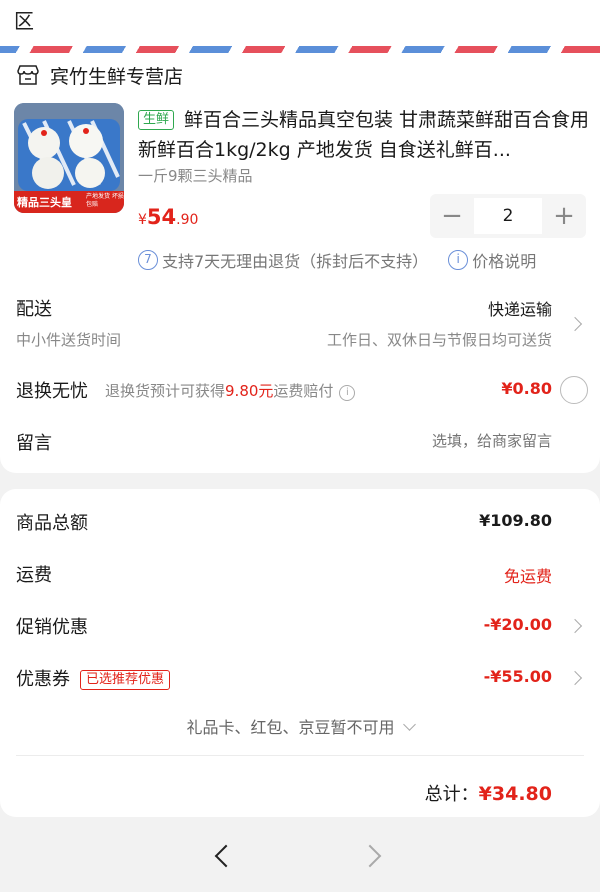 The width and height of the screenshot is (600, 892). I want to click on promotion-value: -¥20.00, so click(517, 624).